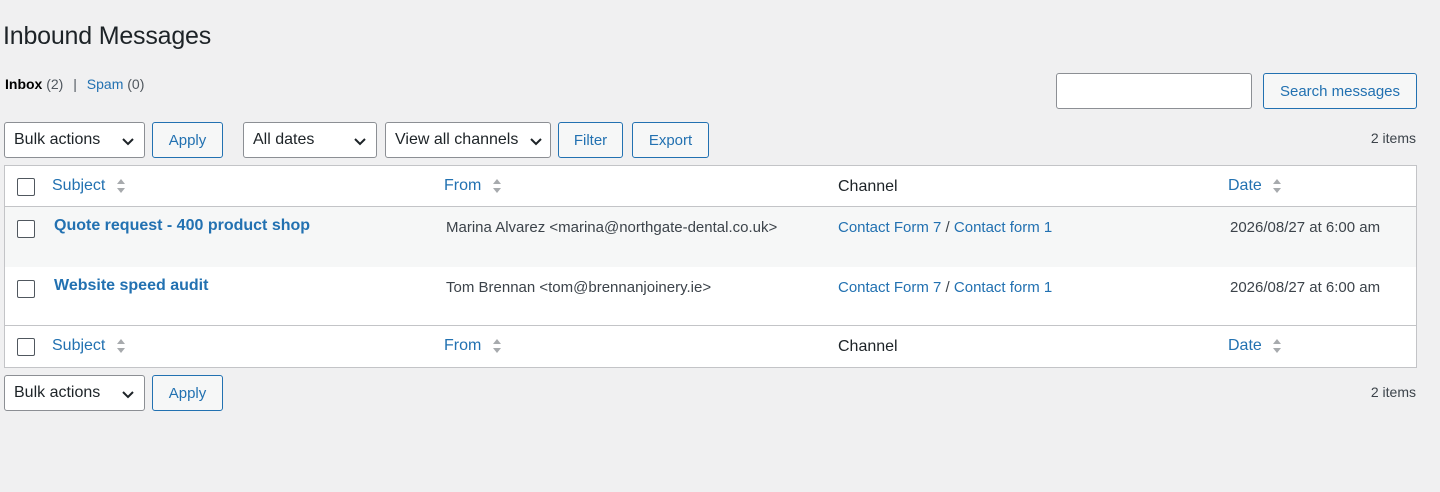 The width and height of the screenshot is (1440, 492). What do you see at coordinates (107, 36) in the screenshot?
I see `page-title: Inbound Messages` at bounding box center [107, 36].